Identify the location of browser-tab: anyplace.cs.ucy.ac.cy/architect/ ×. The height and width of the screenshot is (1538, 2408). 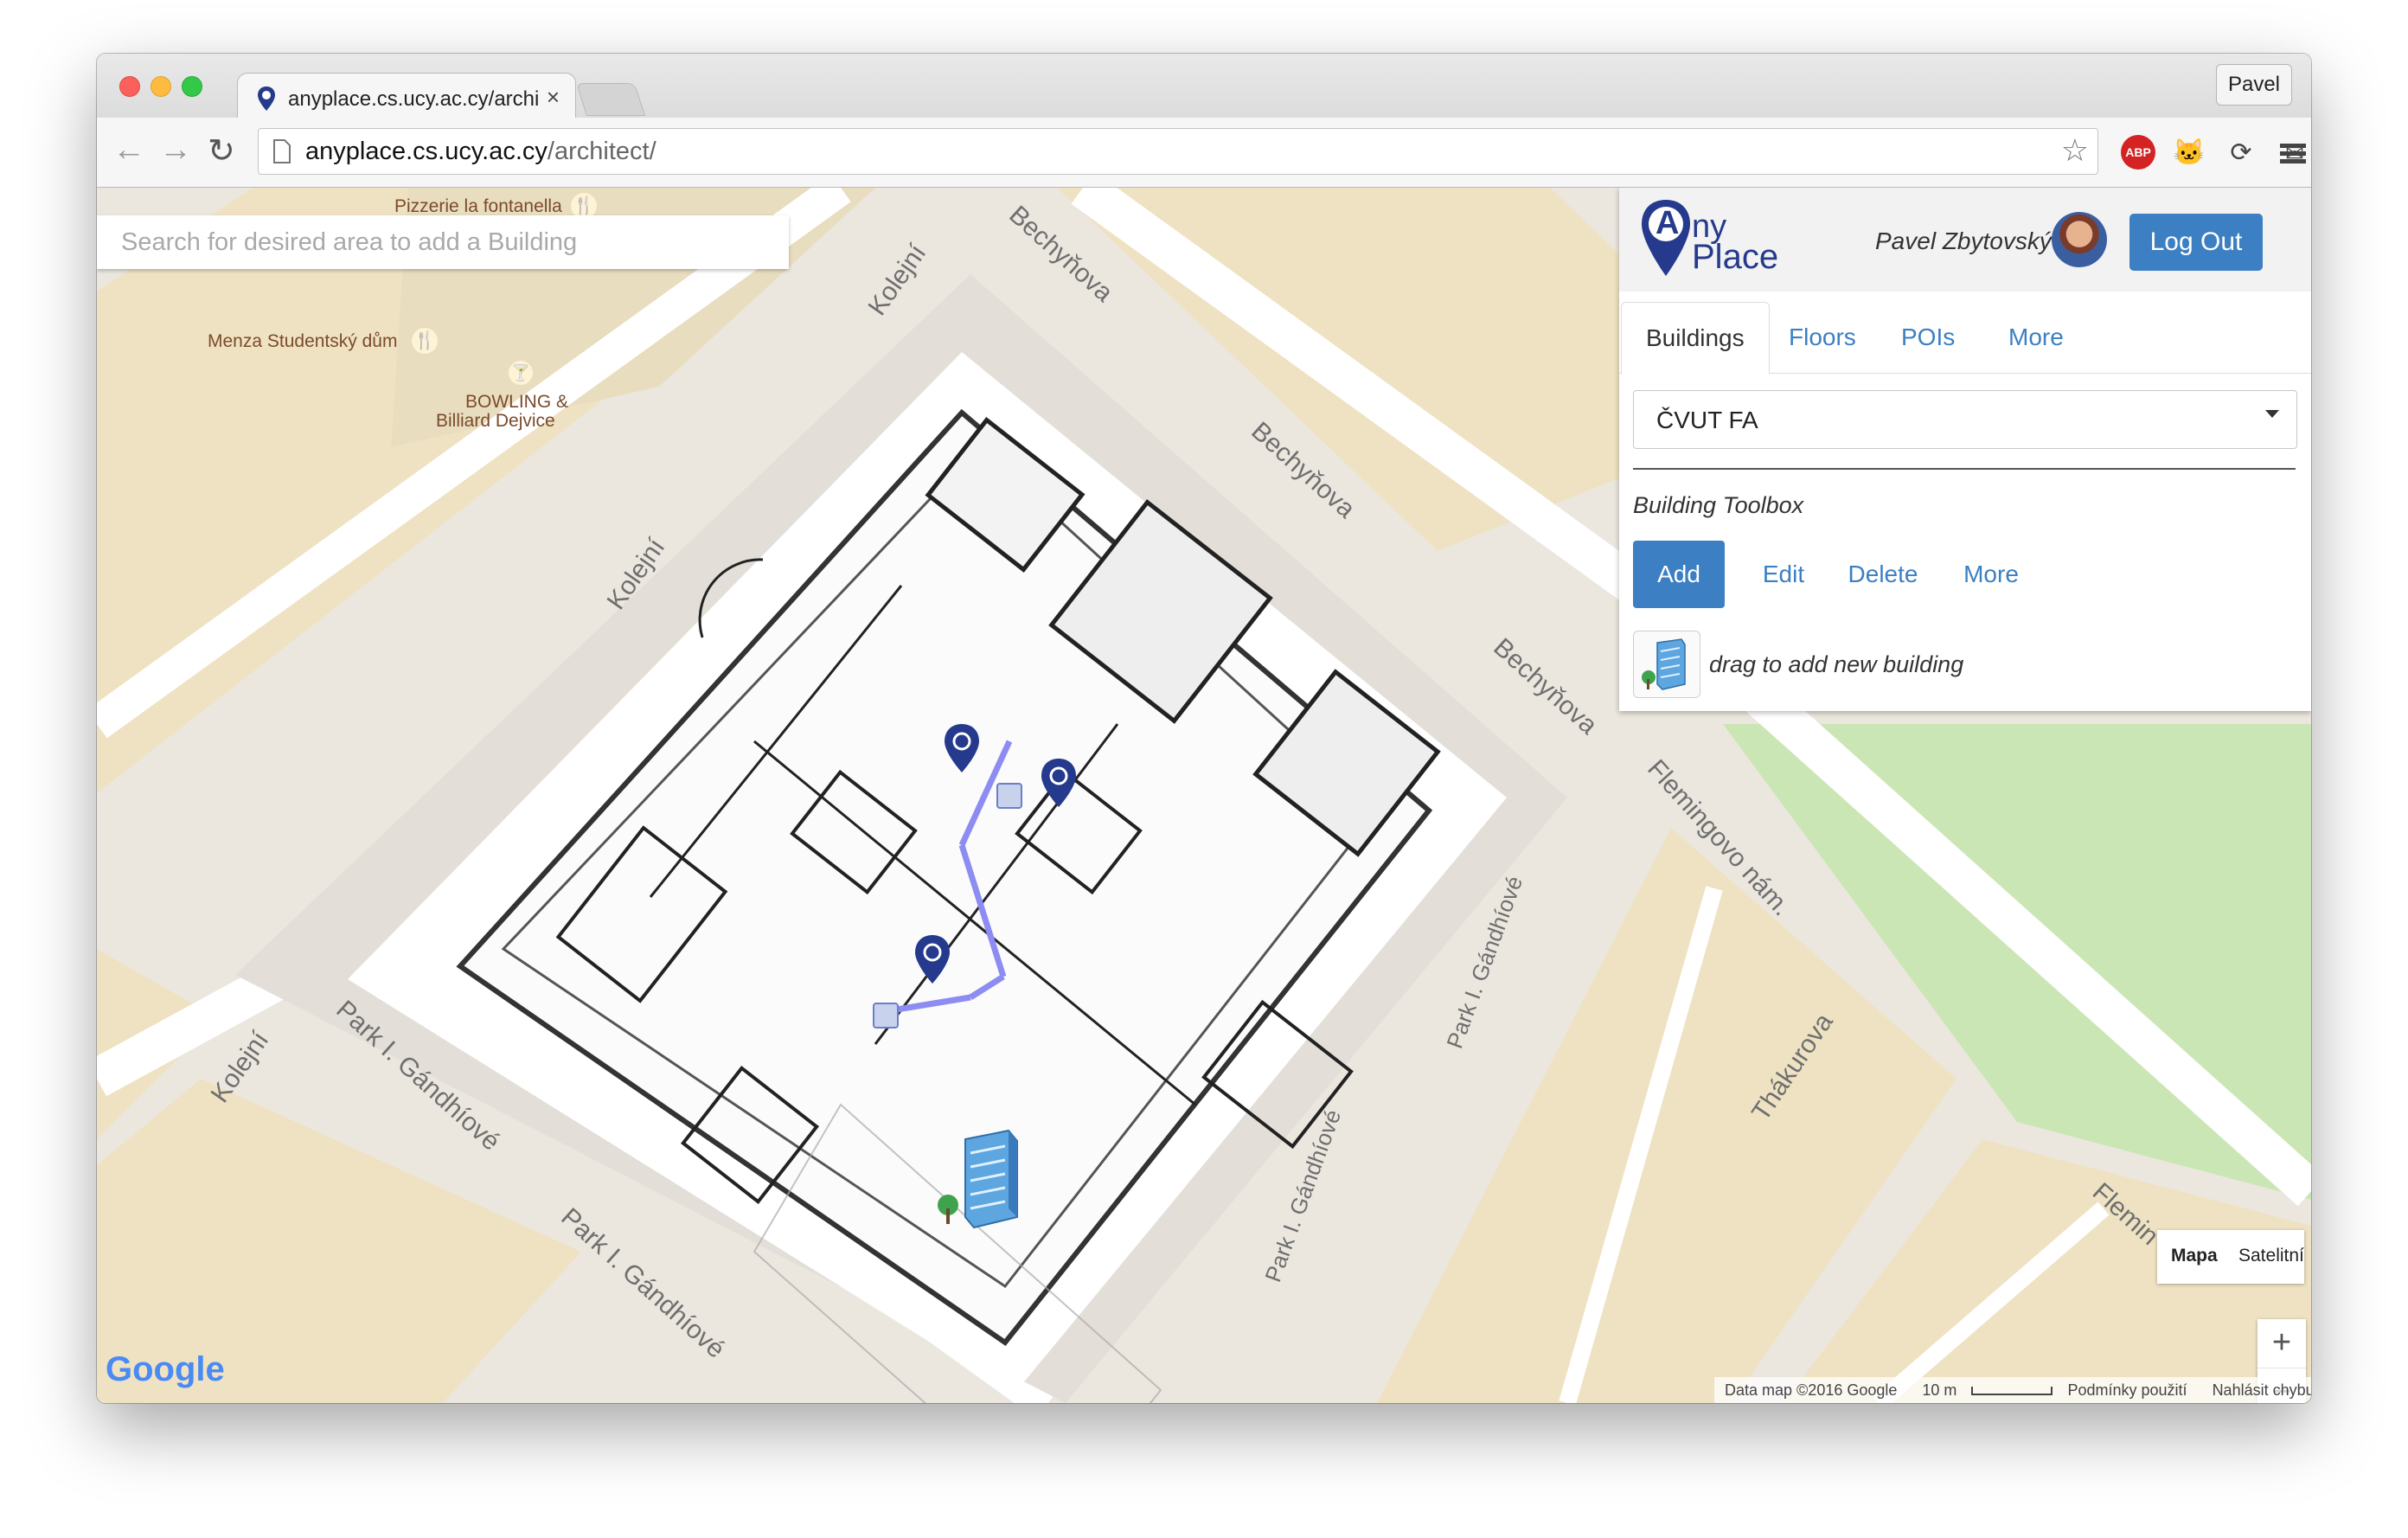
(406, 97).